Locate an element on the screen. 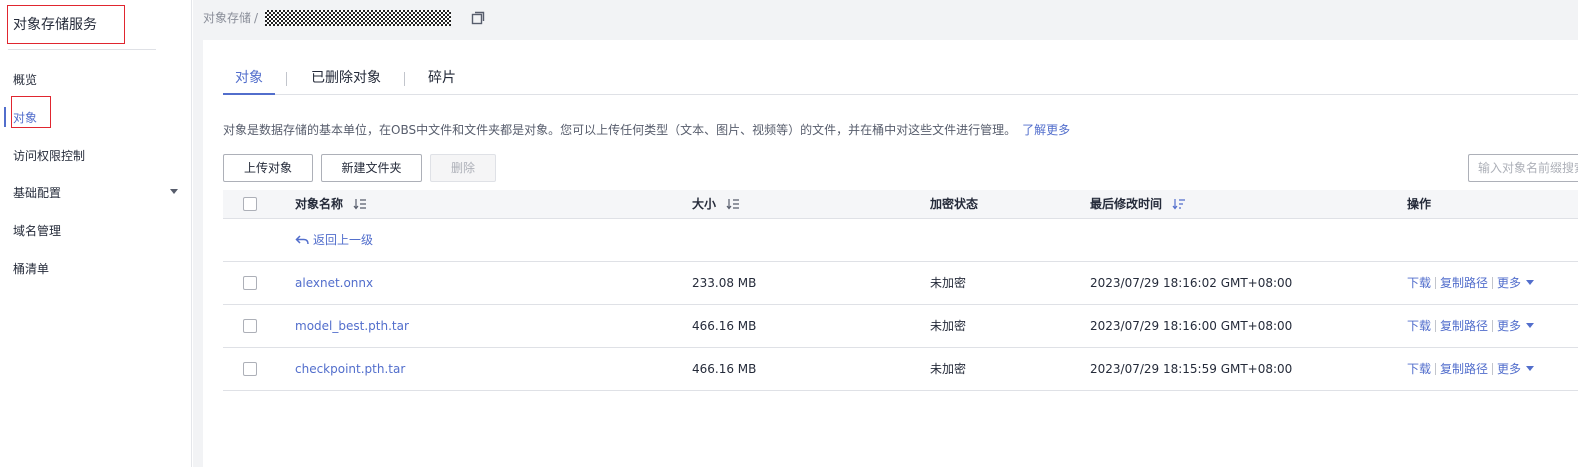 The image size is (1578, 467). object-modified: 2023/07/29 18:16:00 GMT+08:00 is located at coordinates (1191, 326).